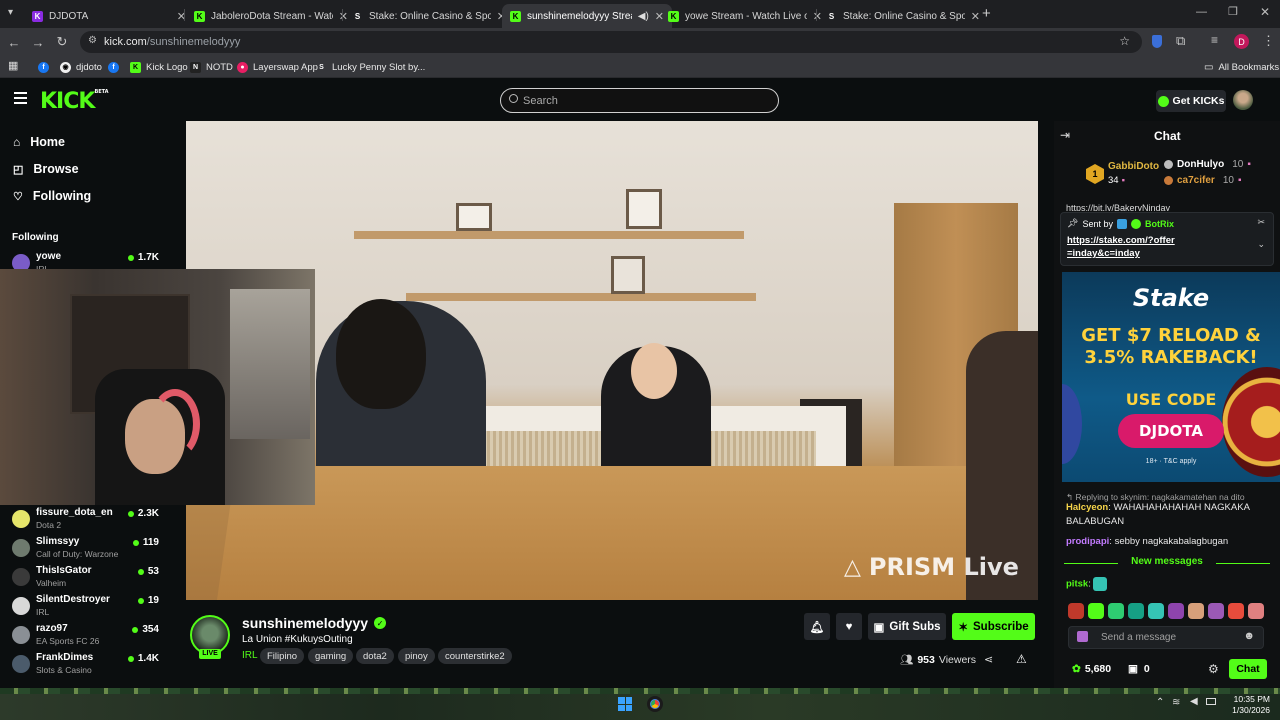  I want to click on user-avatar, so click(1243, 100).